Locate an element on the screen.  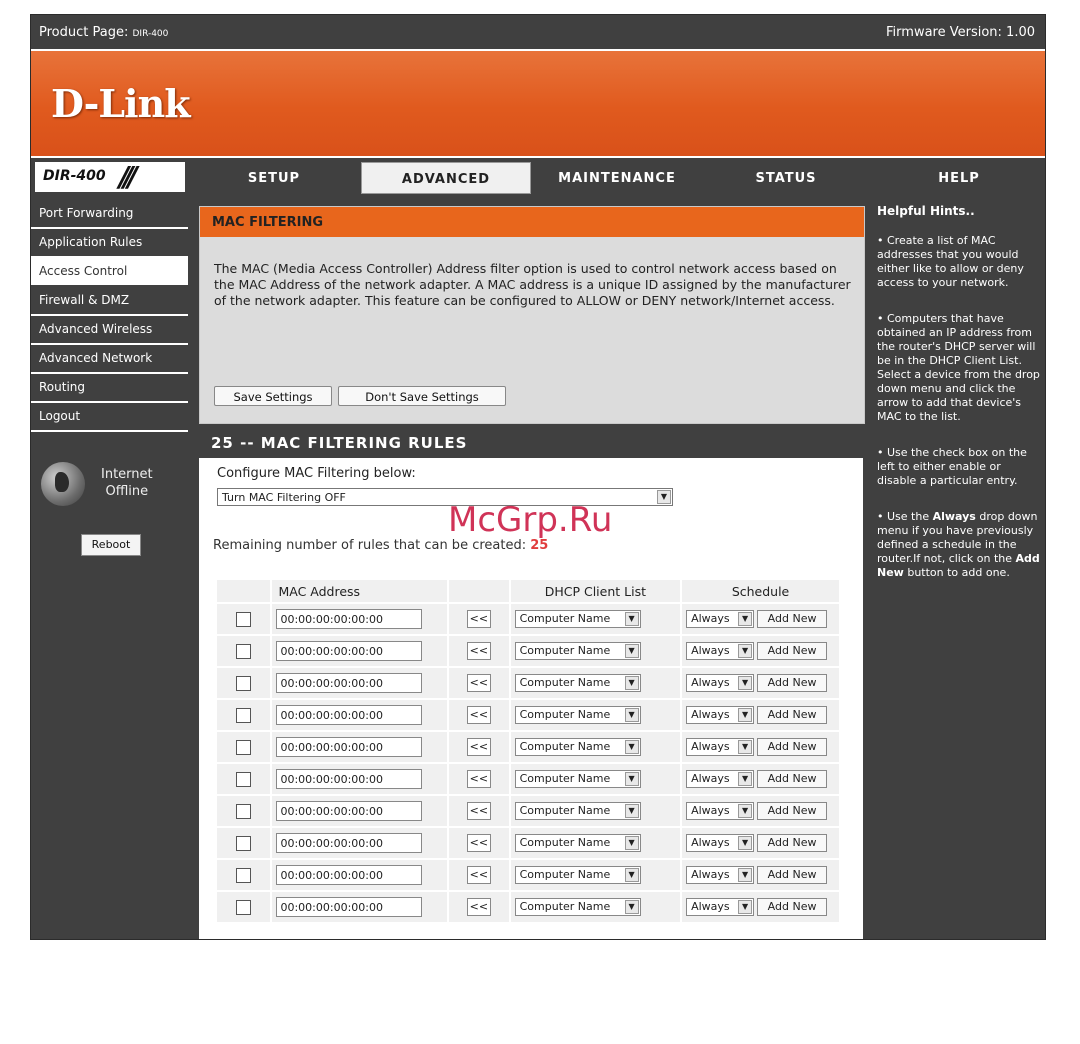
tab-status: STATUS is located at coordinates (786, 178).